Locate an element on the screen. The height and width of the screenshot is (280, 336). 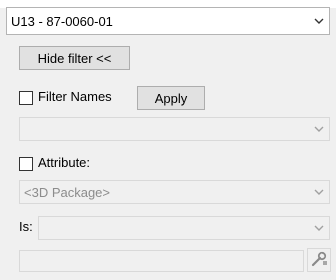
filter-names-checkbox is located at coordinates (26, 98).